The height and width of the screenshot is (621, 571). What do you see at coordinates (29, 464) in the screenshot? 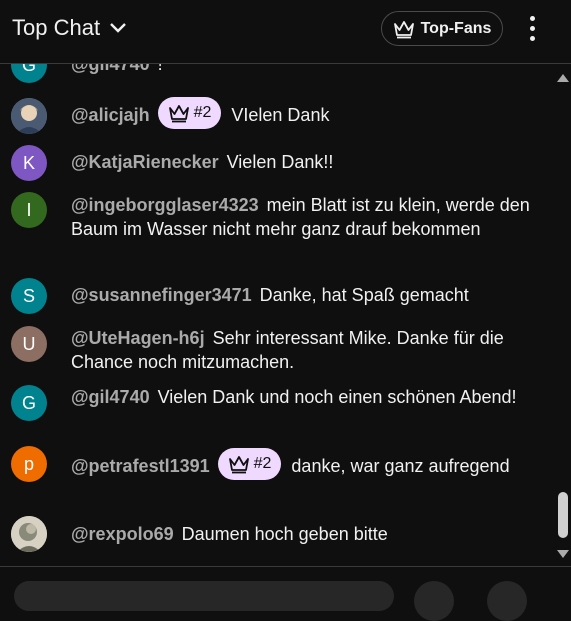
I see `avatar: p` at bounding box center [29, 464].